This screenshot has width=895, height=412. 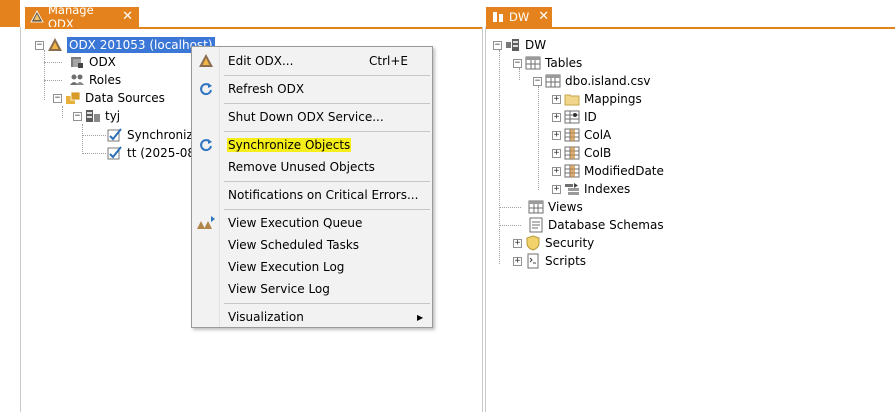 I want to click on dw-mappings-node: + Mappings, so click(x=597, y=99).